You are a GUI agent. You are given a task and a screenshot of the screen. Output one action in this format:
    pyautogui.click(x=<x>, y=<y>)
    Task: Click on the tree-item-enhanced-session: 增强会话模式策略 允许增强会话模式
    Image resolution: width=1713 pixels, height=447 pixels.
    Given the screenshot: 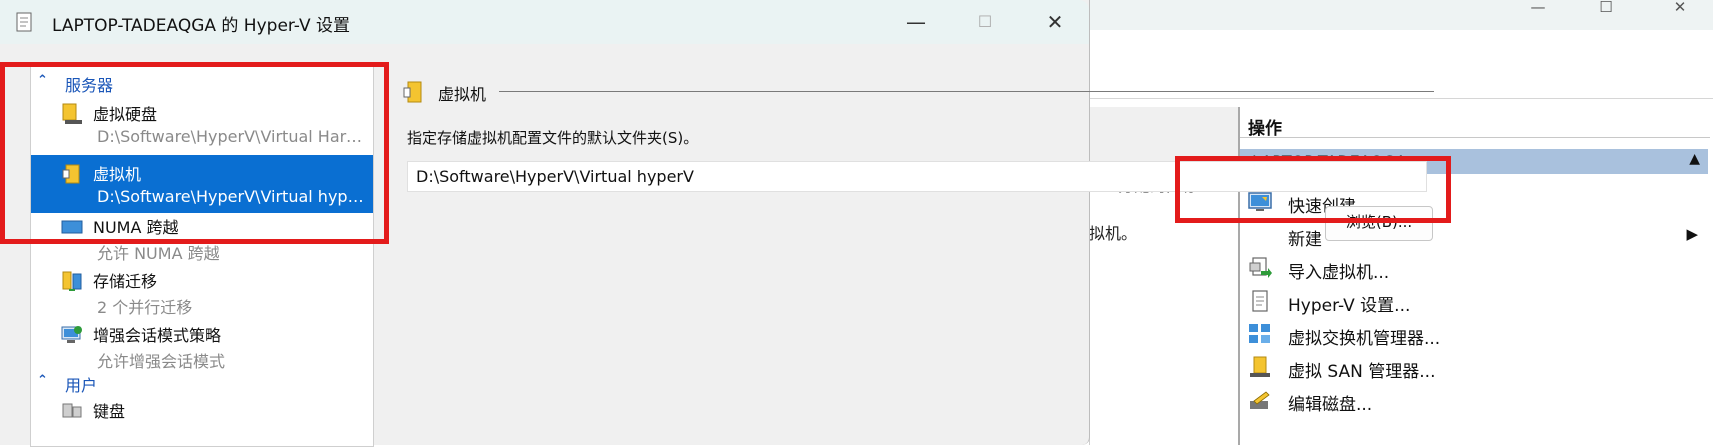 What is the action you would take?
    pyautogui.click(x=202, y=345)
    